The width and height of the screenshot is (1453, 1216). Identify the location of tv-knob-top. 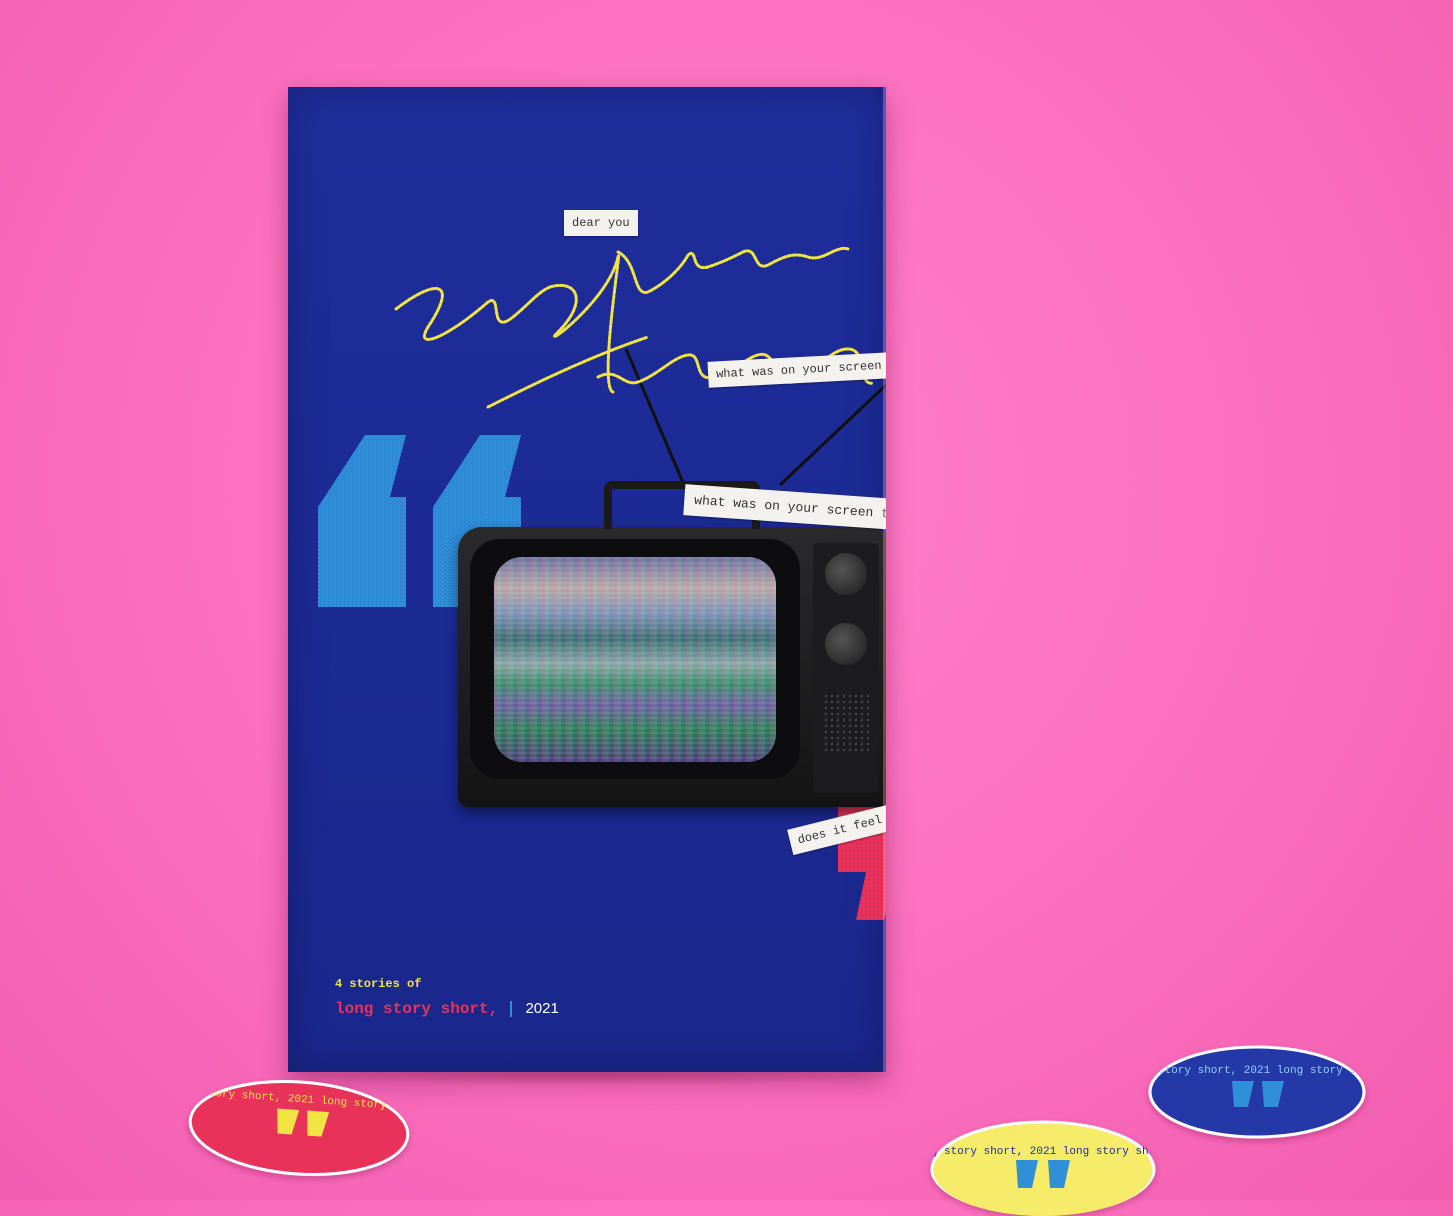
(846, 574).